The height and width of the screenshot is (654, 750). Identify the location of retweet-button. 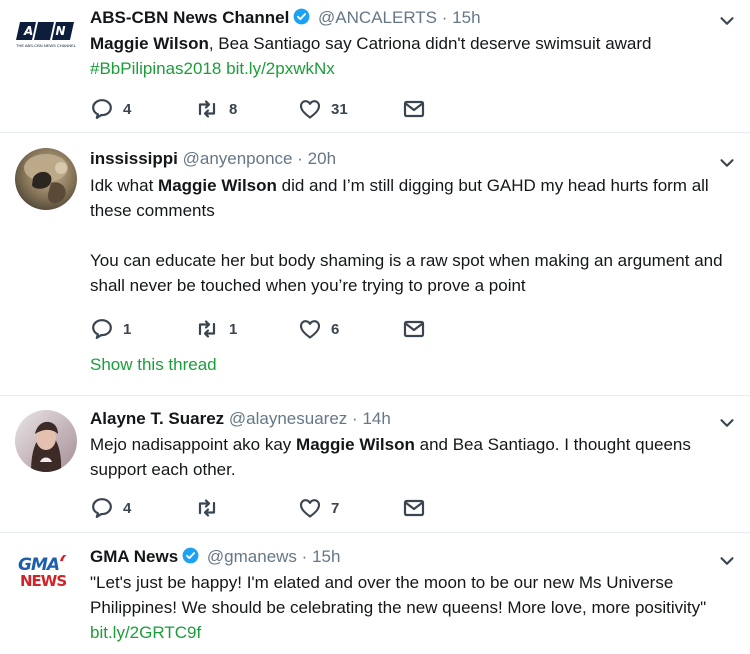
(246, 508).